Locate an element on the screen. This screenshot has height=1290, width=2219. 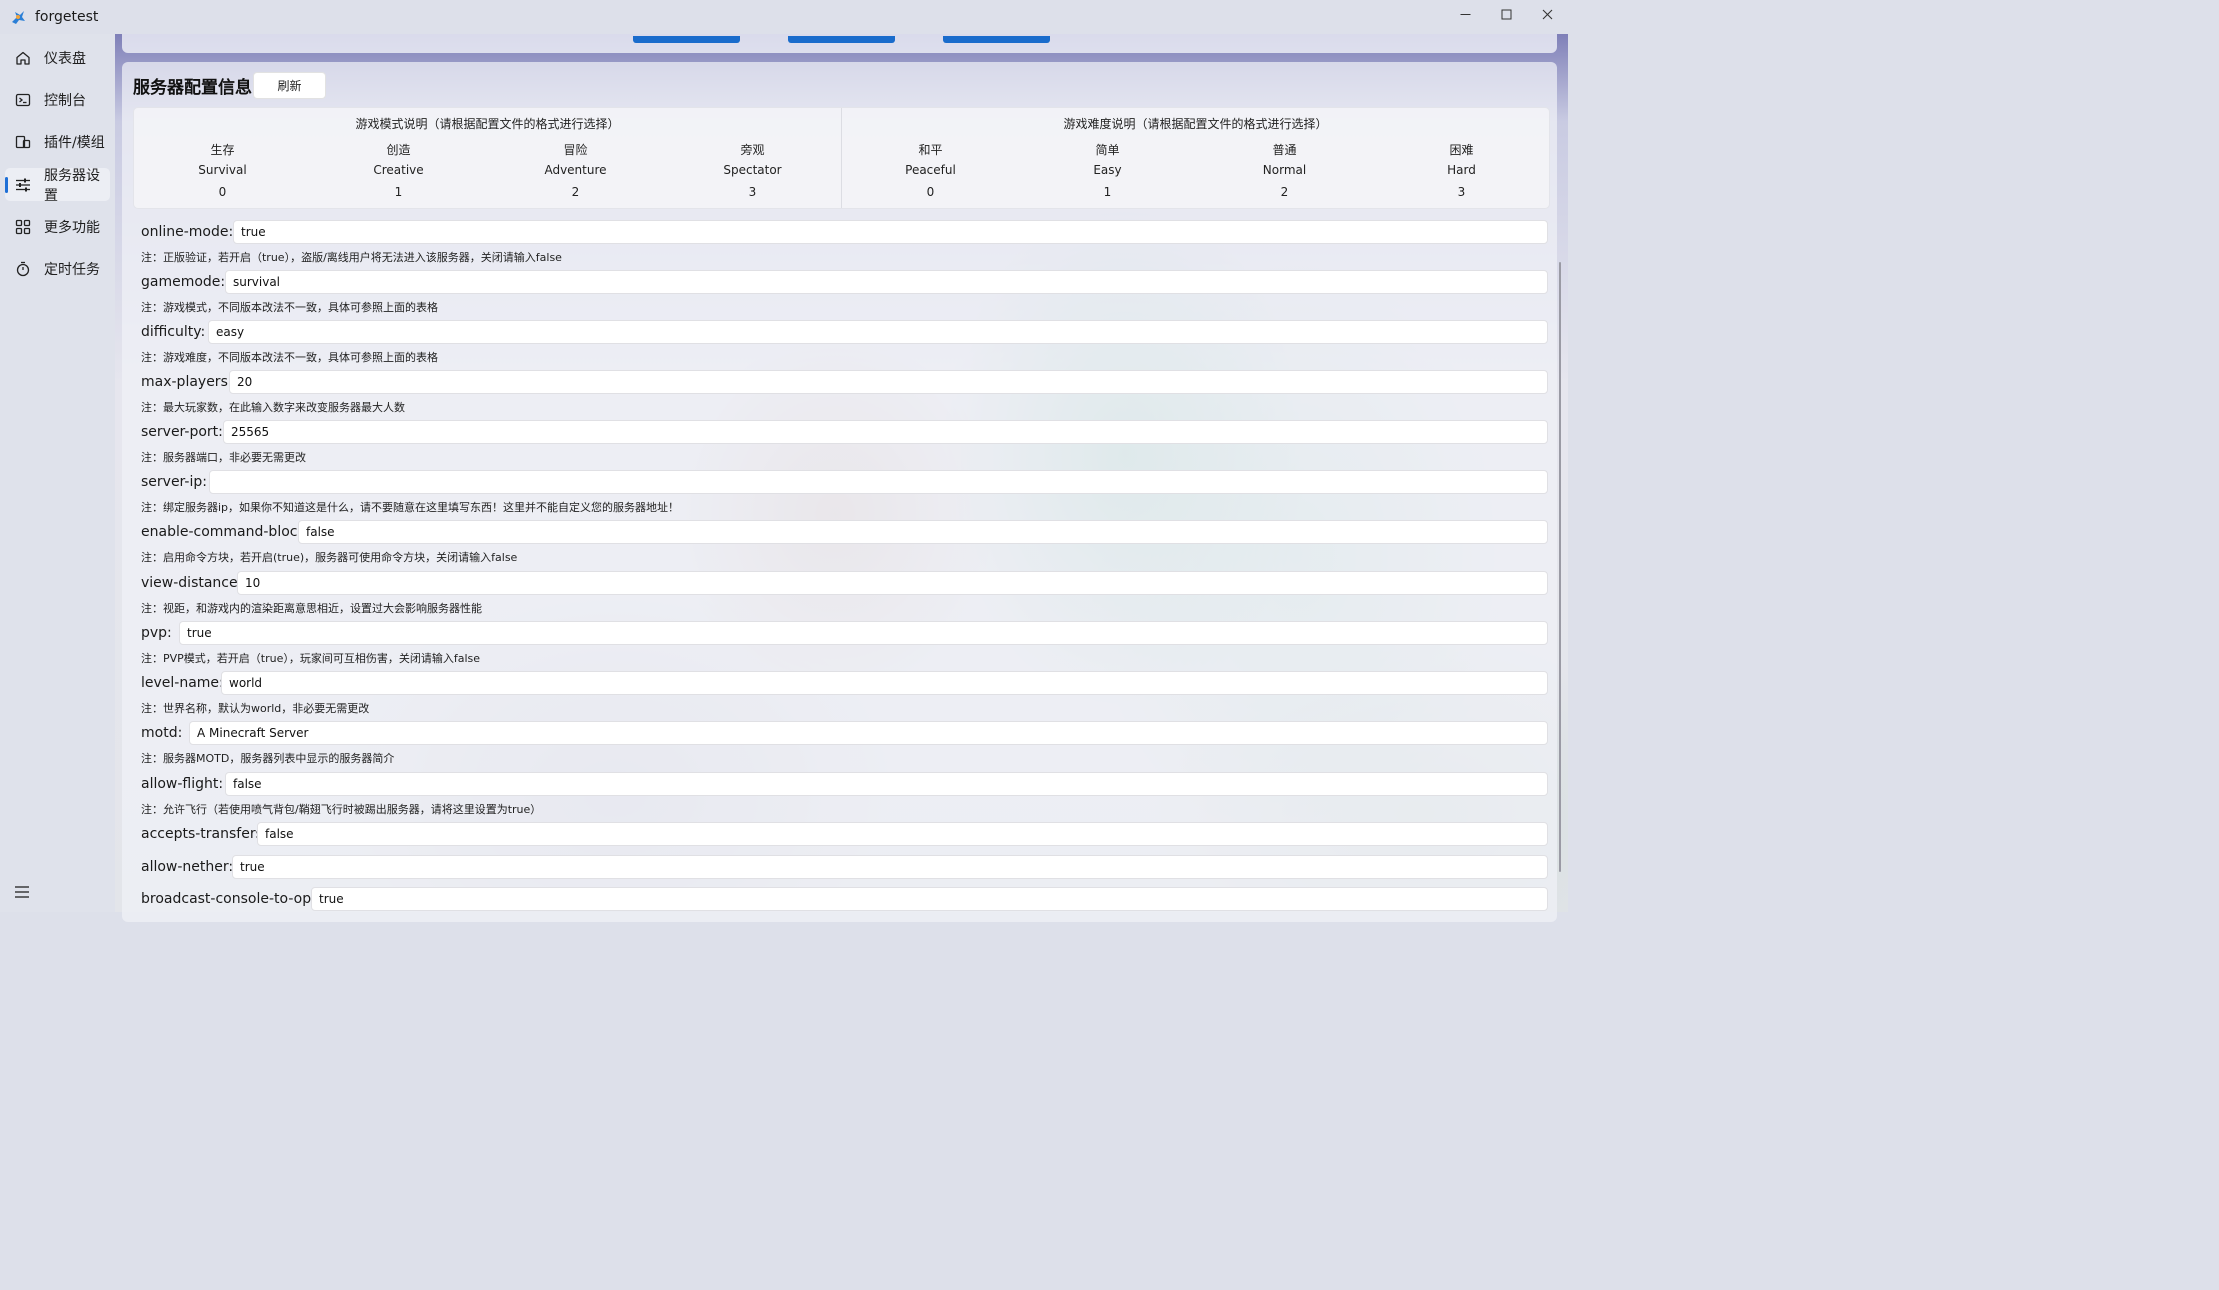
hamburger-menu-icon is located at coordinates (22, 892).